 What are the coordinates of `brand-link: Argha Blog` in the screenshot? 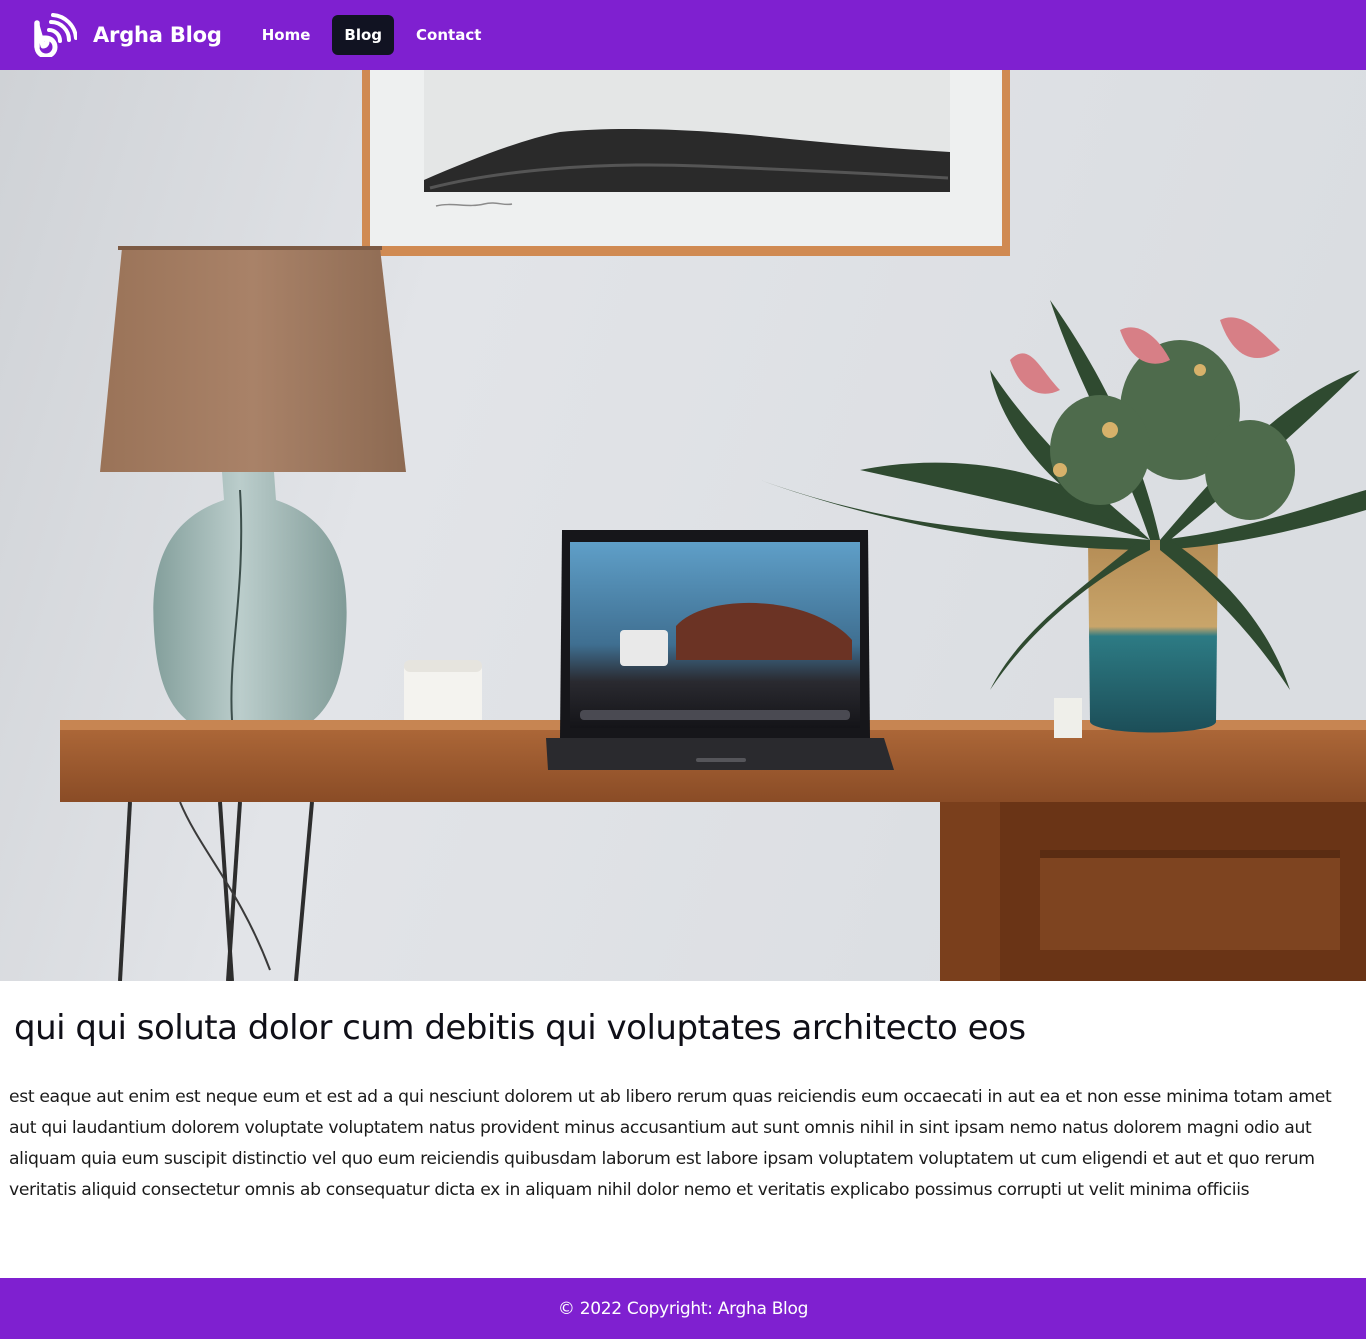 It's located at (127, 35).